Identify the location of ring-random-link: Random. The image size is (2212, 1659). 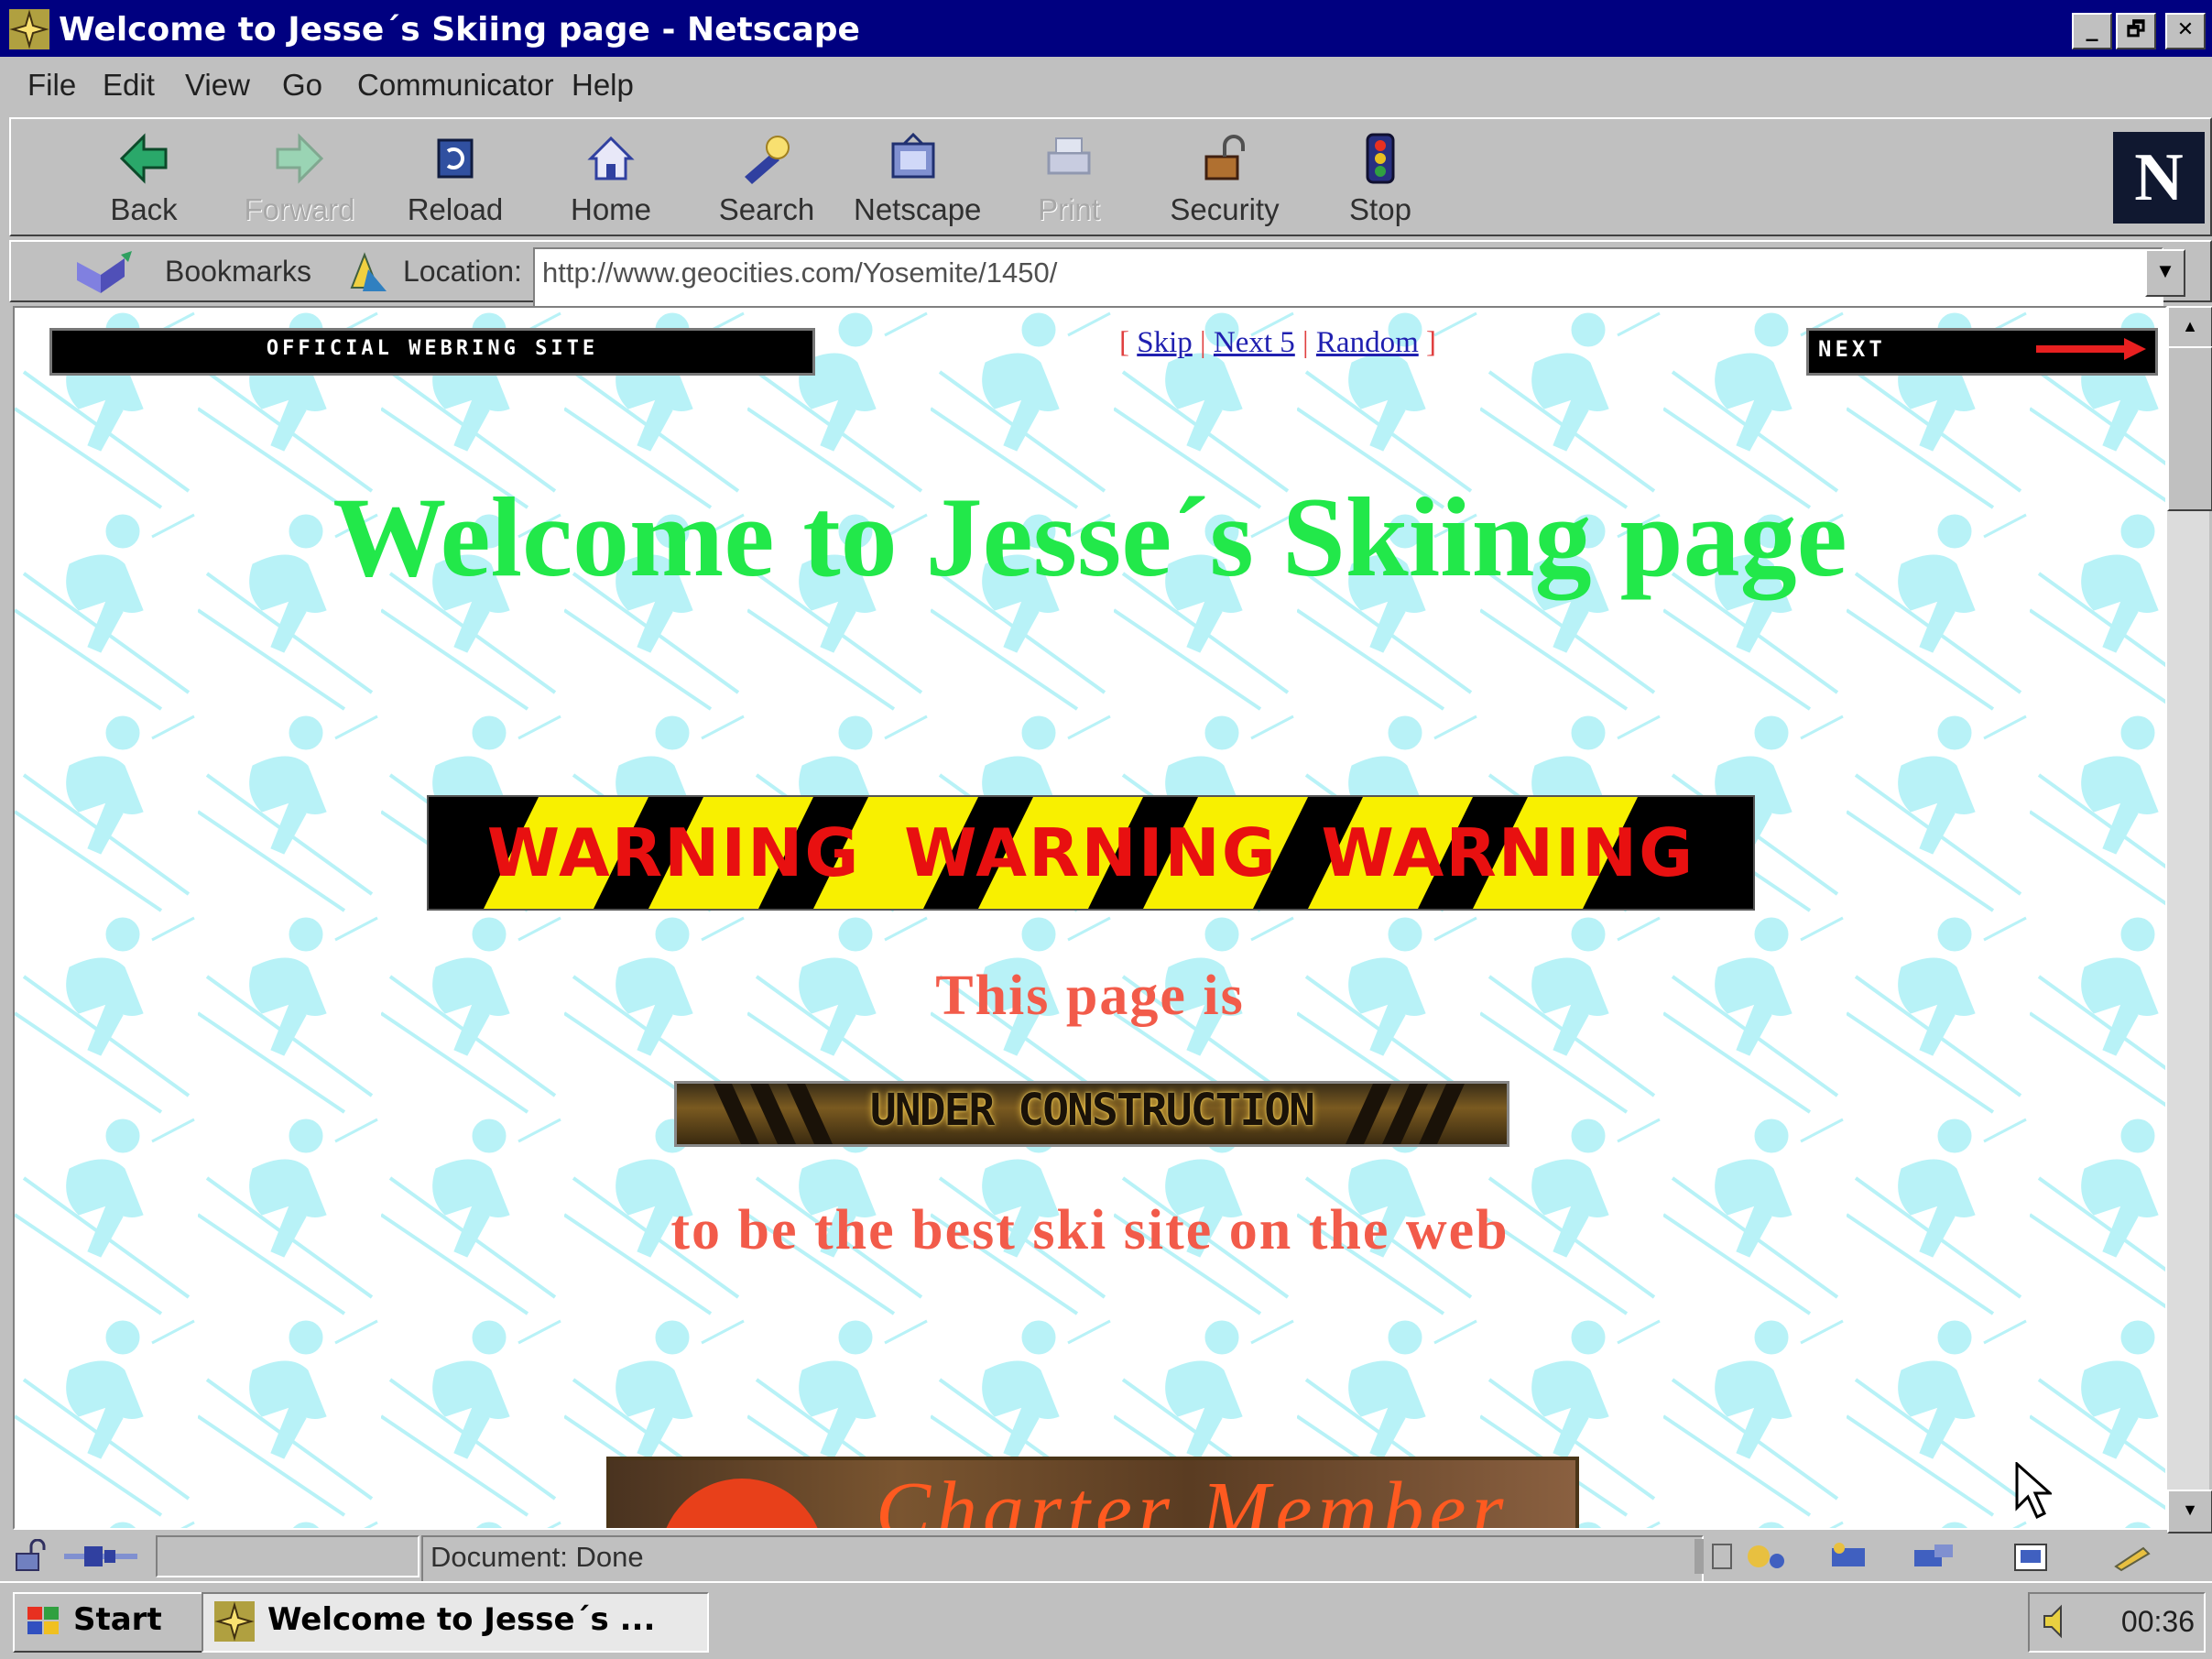
(1367, 342).